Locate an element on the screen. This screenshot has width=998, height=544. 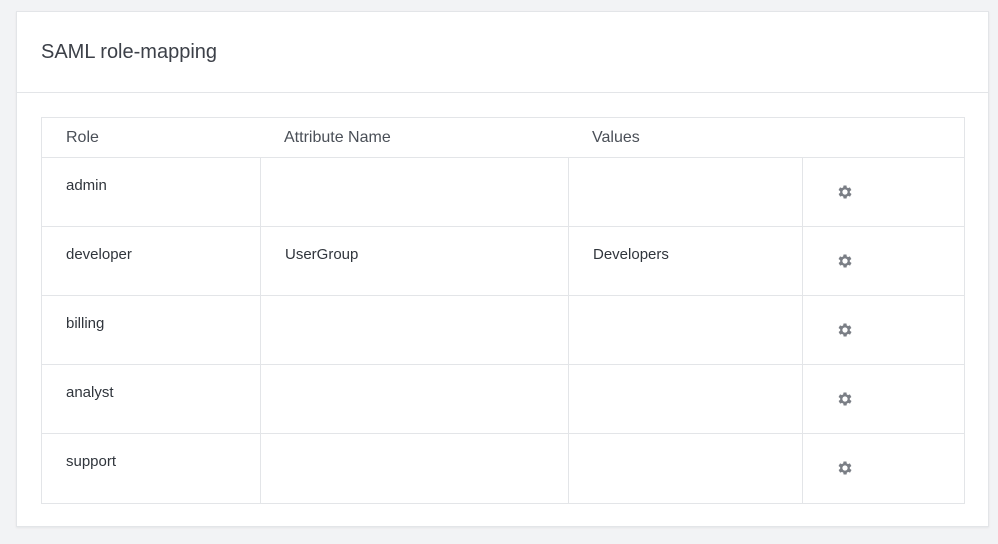
role-name: developer is located at coordinates (99, 254).